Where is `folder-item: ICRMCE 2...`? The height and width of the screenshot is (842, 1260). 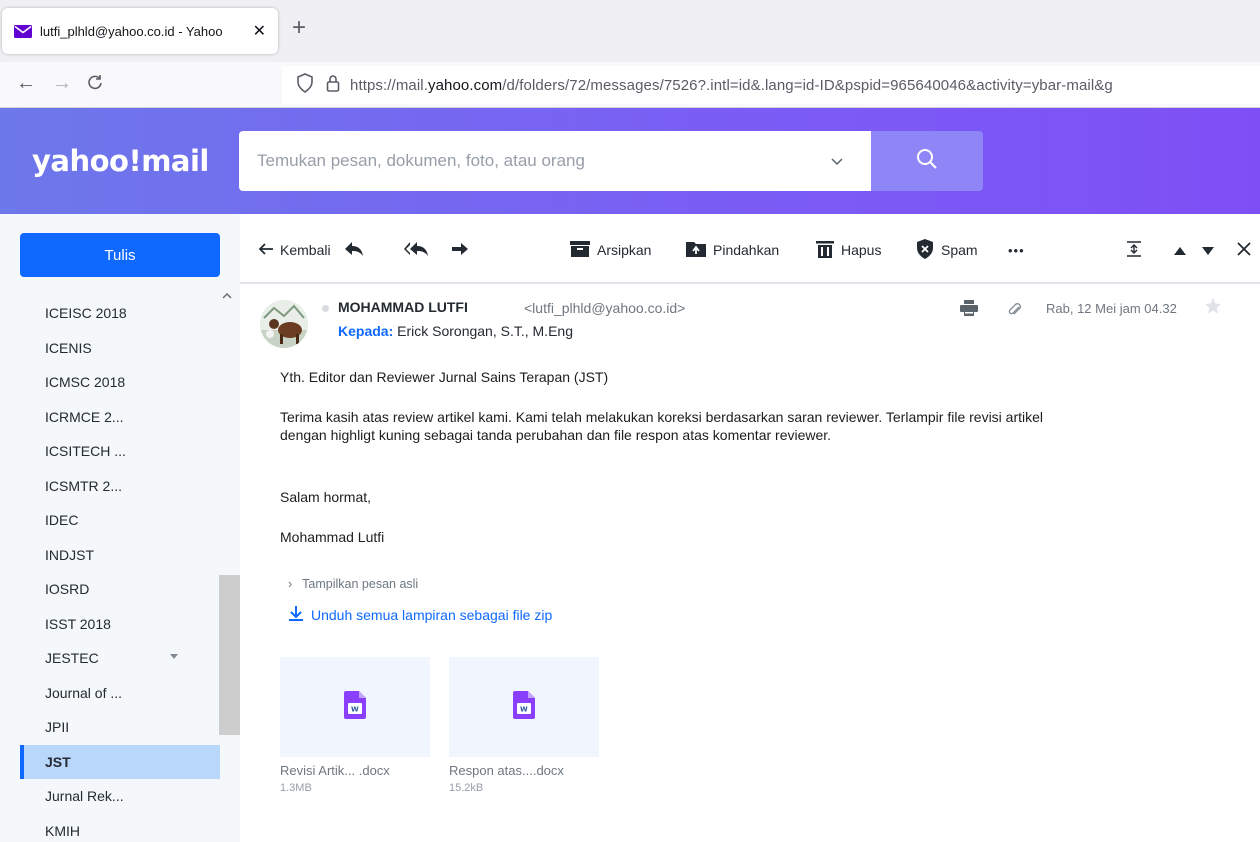
folder-item: ICRMCE 2... is located at coordinates (120, 417).